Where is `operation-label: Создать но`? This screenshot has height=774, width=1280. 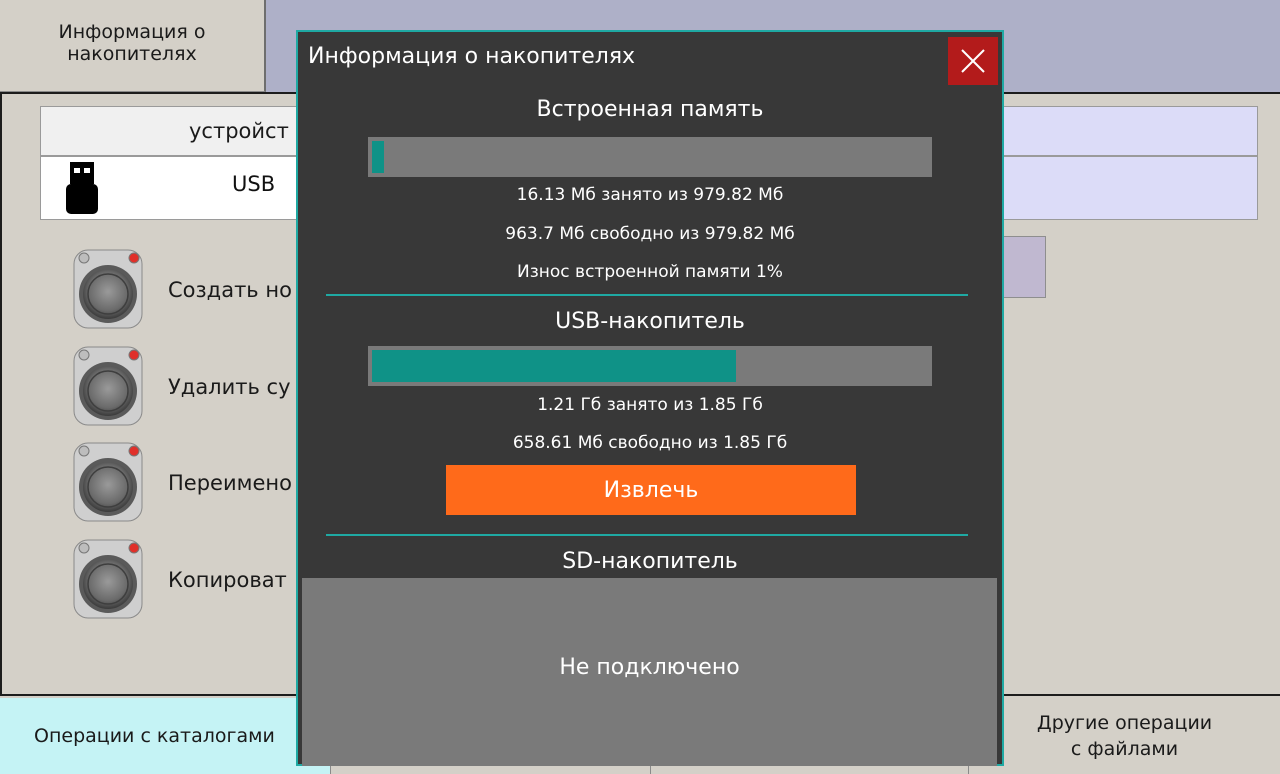
operation-label: Создать но is located at coordinates (230, 290).